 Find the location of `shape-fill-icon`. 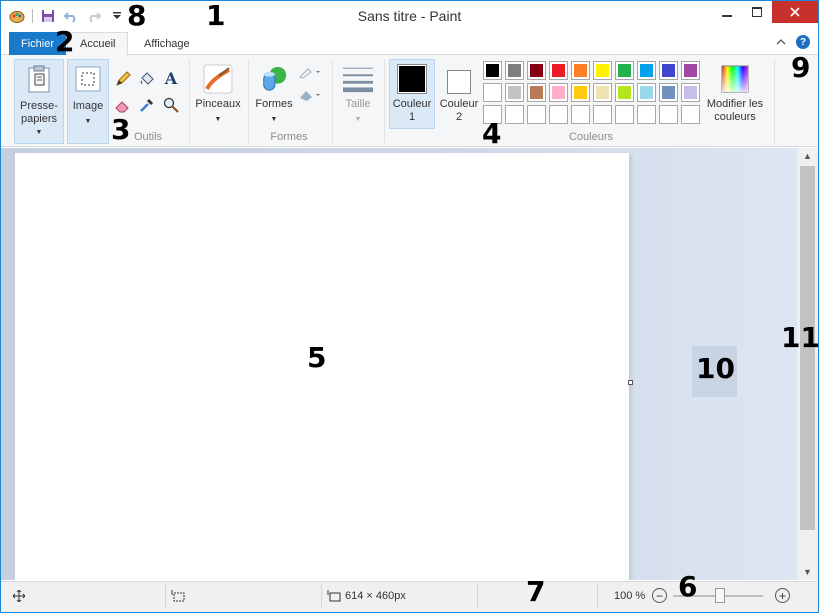

shape-fill-icon is located at coordinates (310, 95).